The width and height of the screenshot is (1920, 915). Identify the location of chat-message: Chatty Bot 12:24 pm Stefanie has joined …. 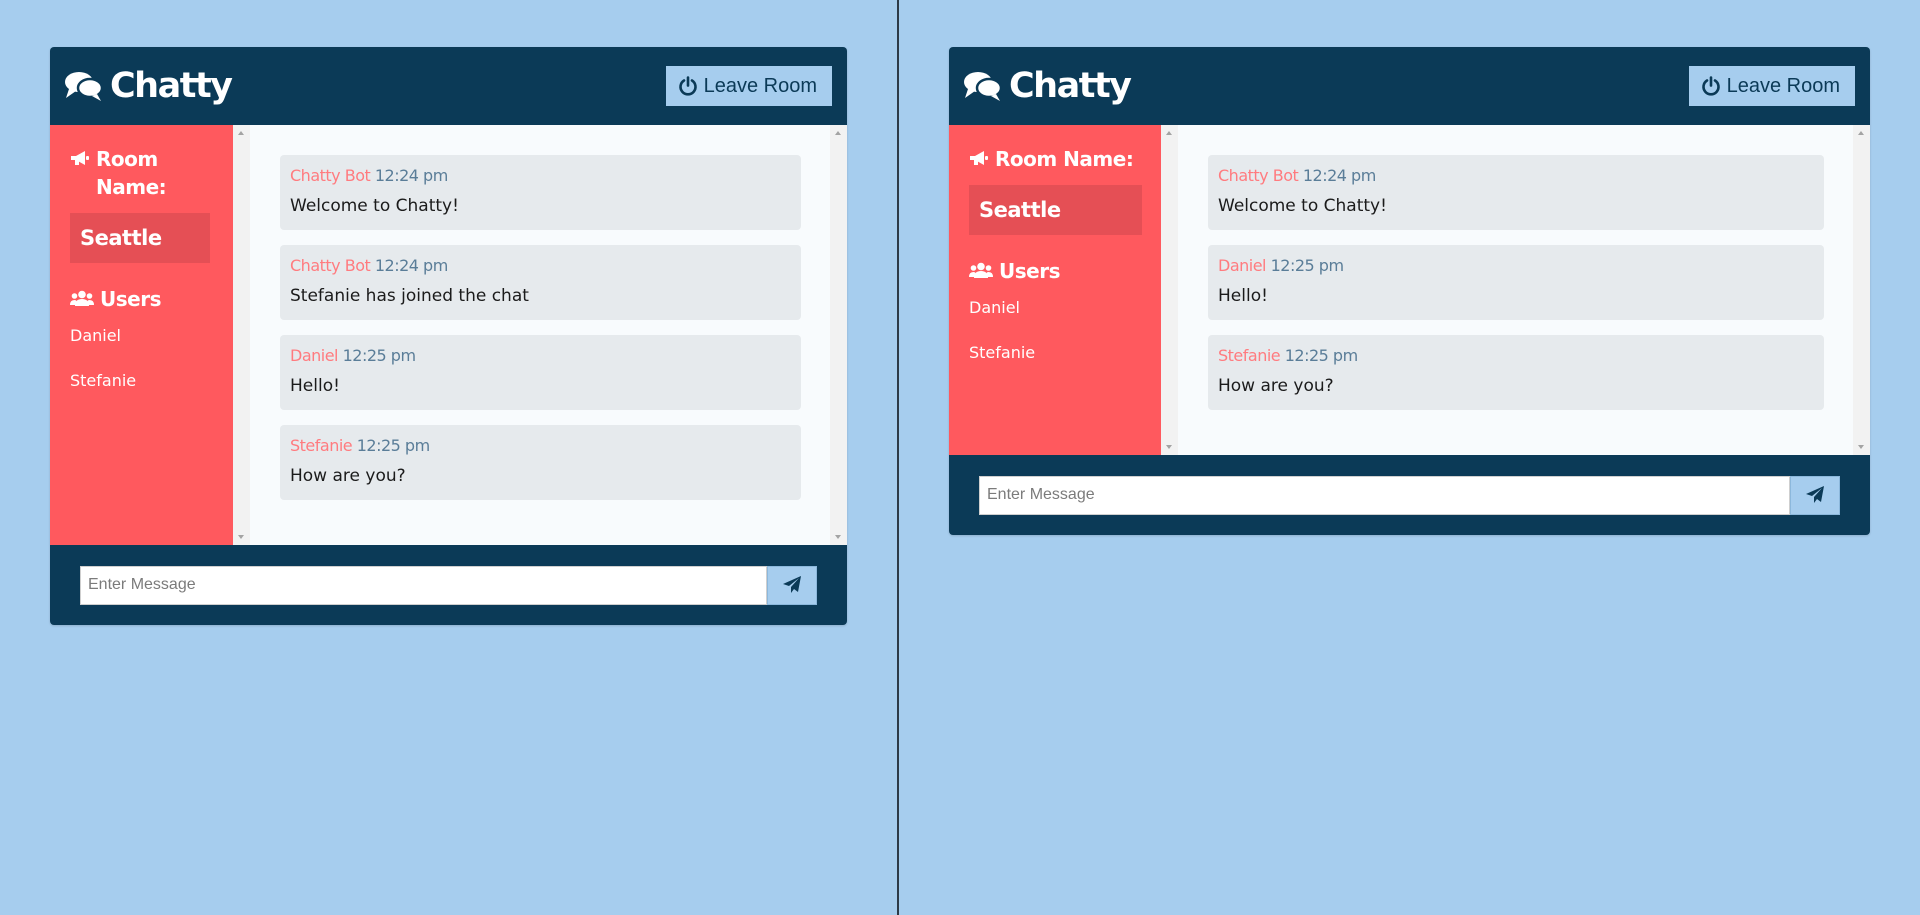
(540, 282).